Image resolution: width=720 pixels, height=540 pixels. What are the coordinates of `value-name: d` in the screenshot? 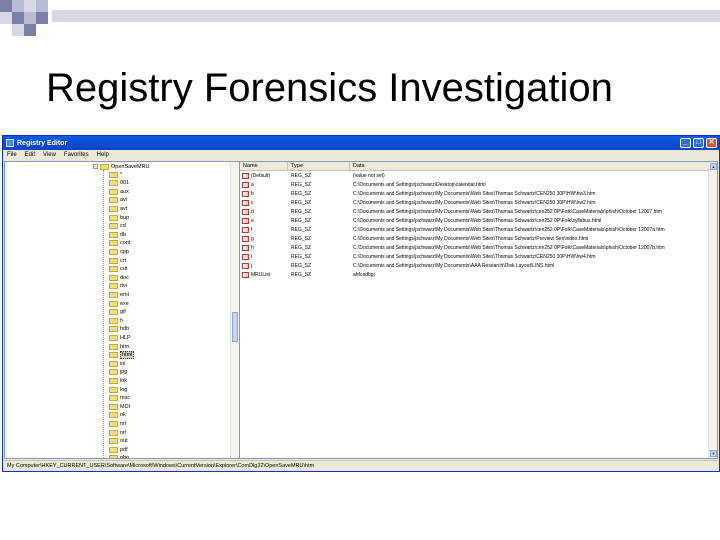 It's located at (252, 211).